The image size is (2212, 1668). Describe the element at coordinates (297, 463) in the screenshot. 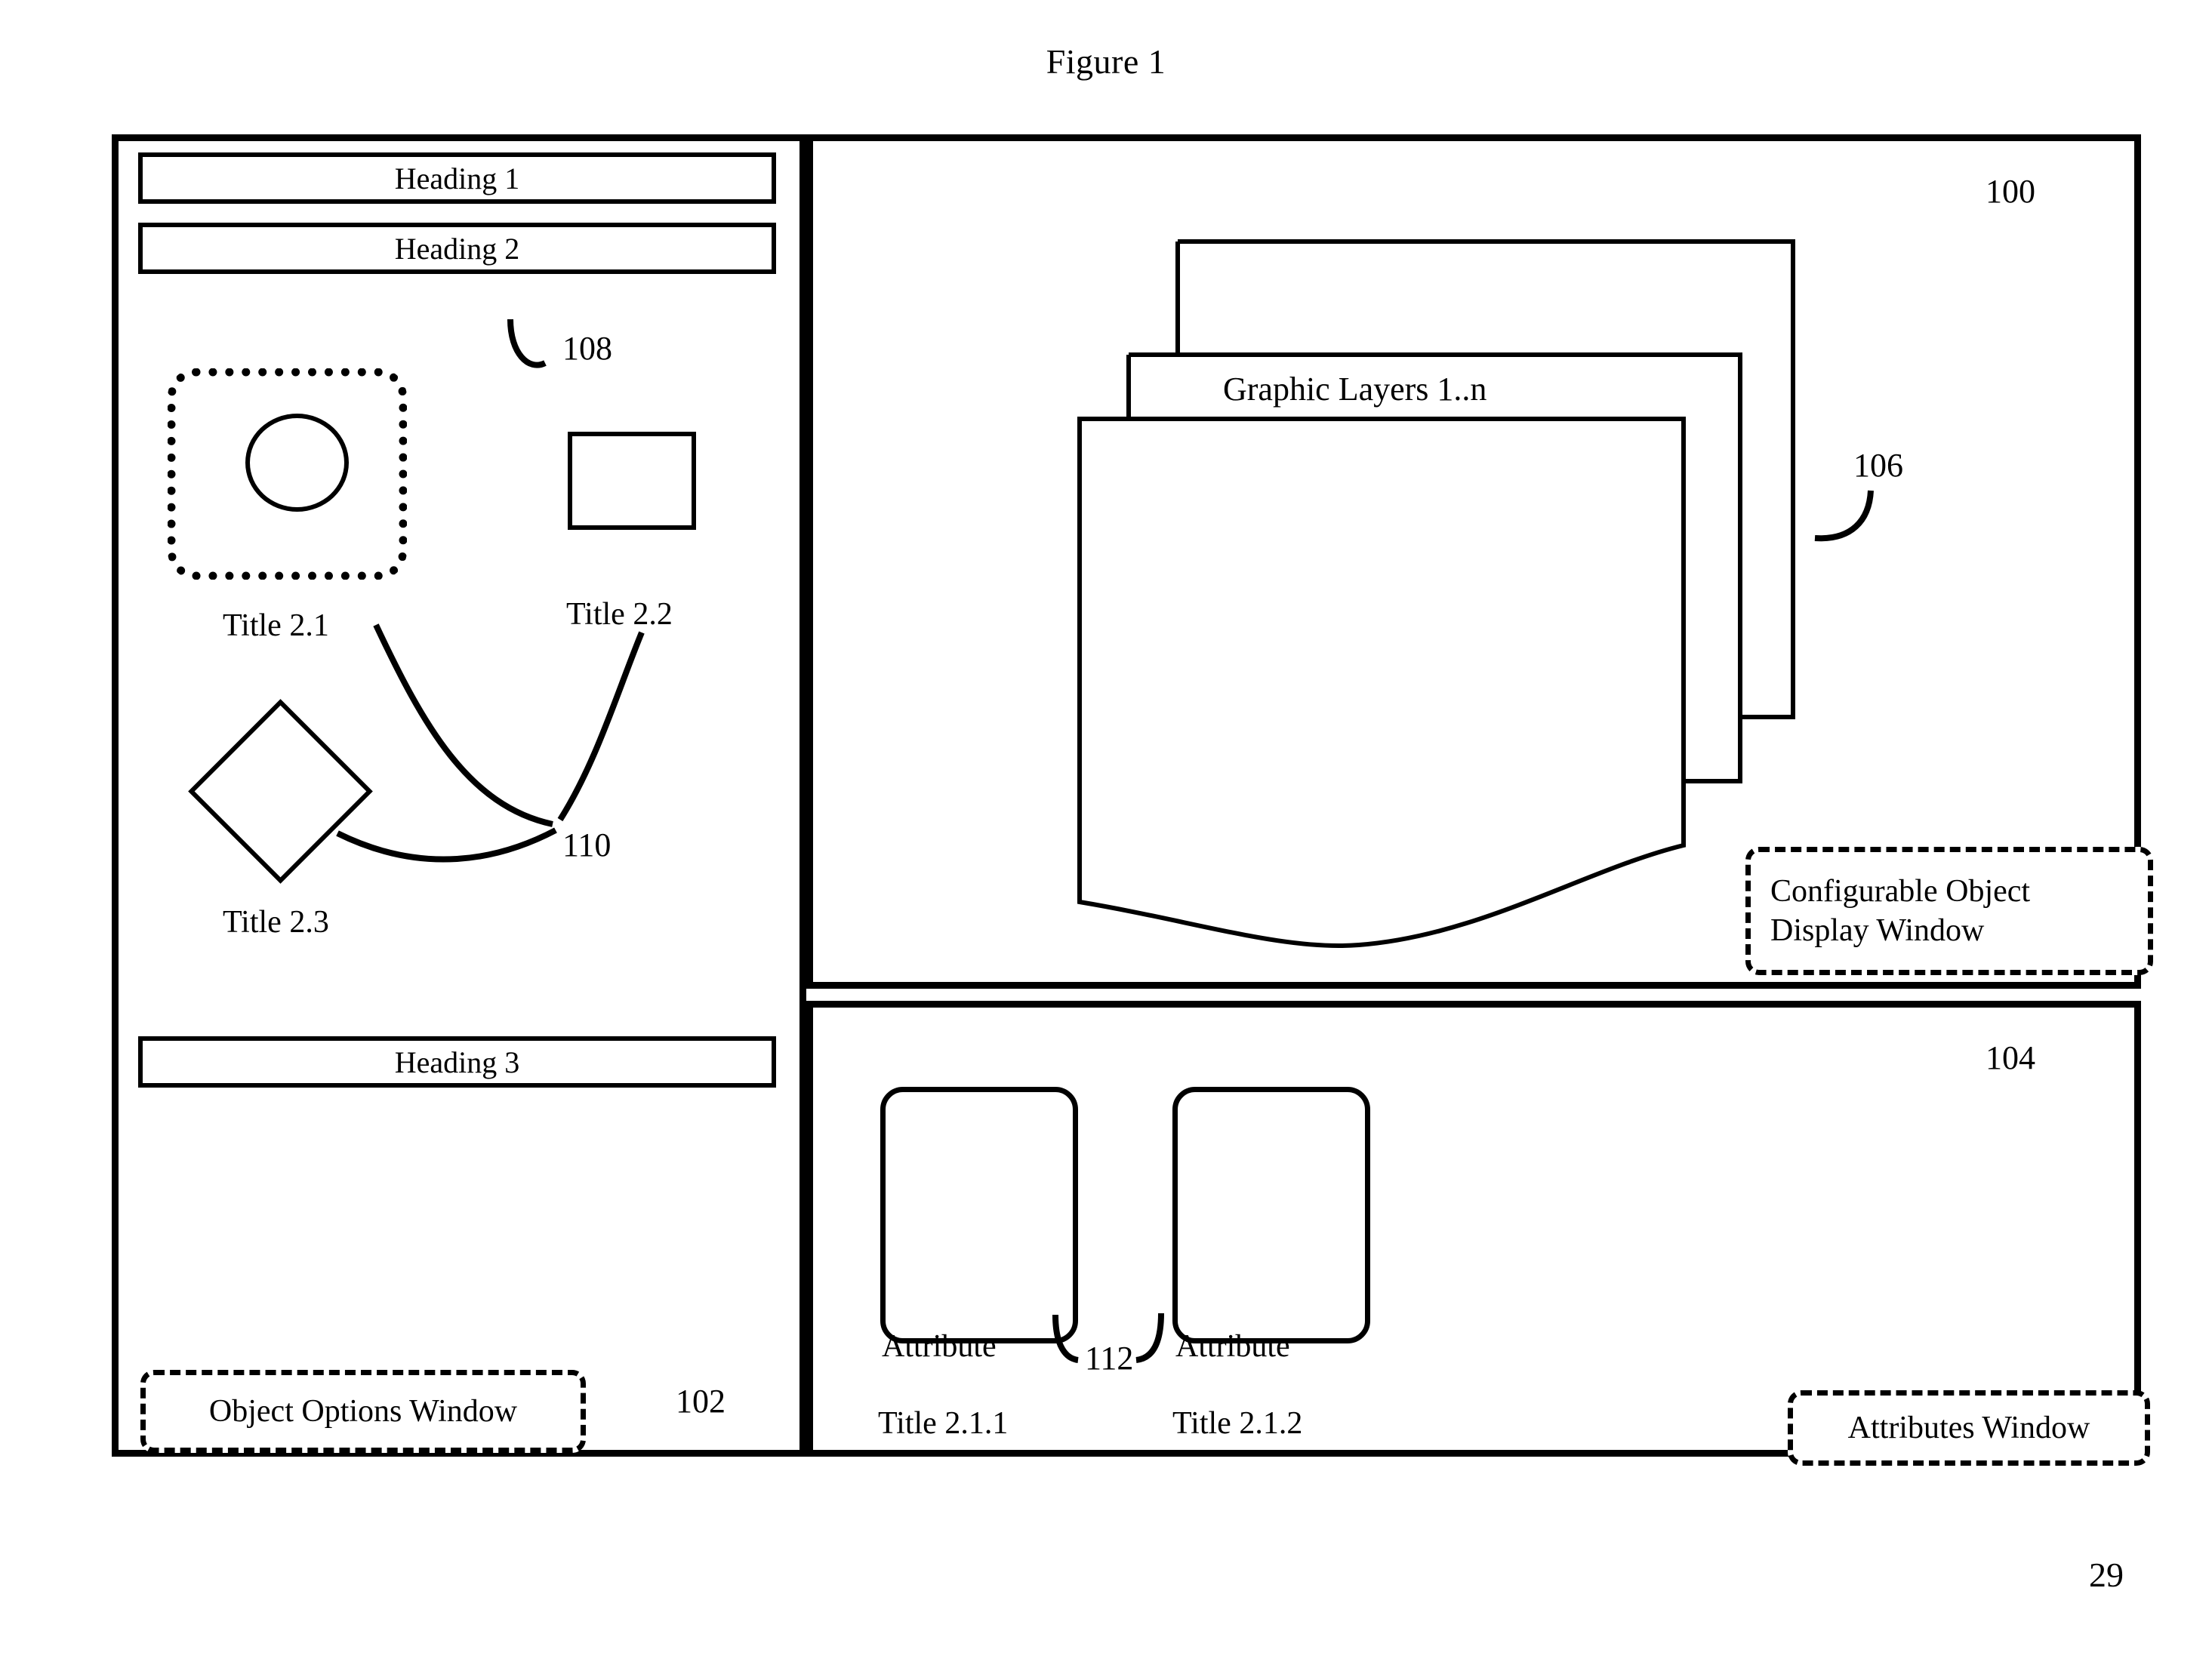

I see `circle-icon` at that location.